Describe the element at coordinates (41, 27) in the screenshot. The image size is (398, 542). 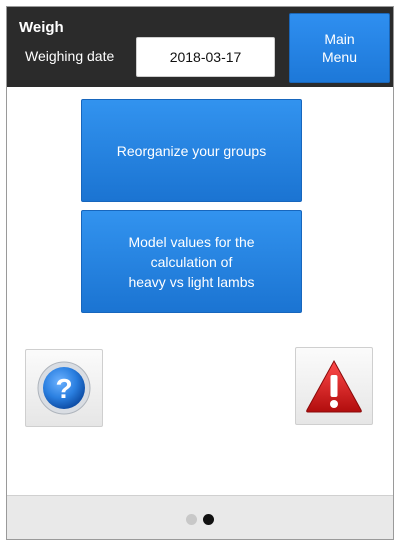
I see `page-title: Weigh` at that location.